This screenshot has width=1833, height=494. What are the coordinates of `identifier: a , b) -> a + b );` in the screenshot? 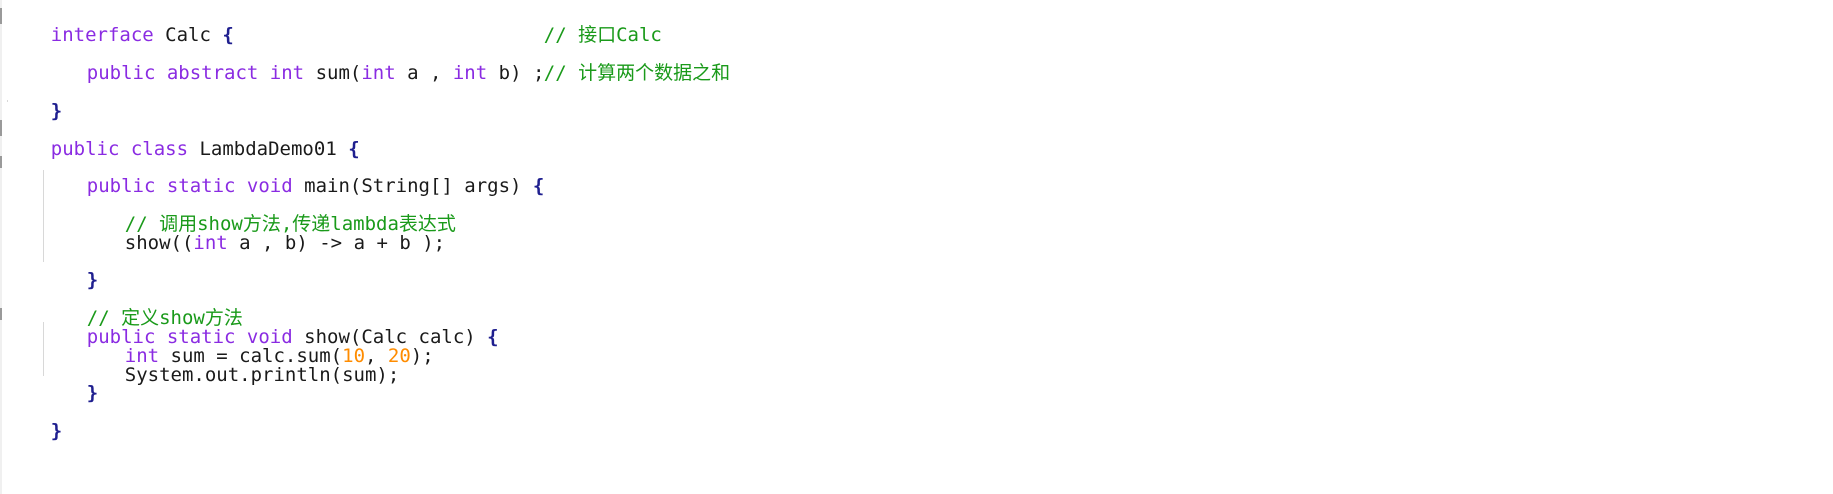 It's located at (336, 243).